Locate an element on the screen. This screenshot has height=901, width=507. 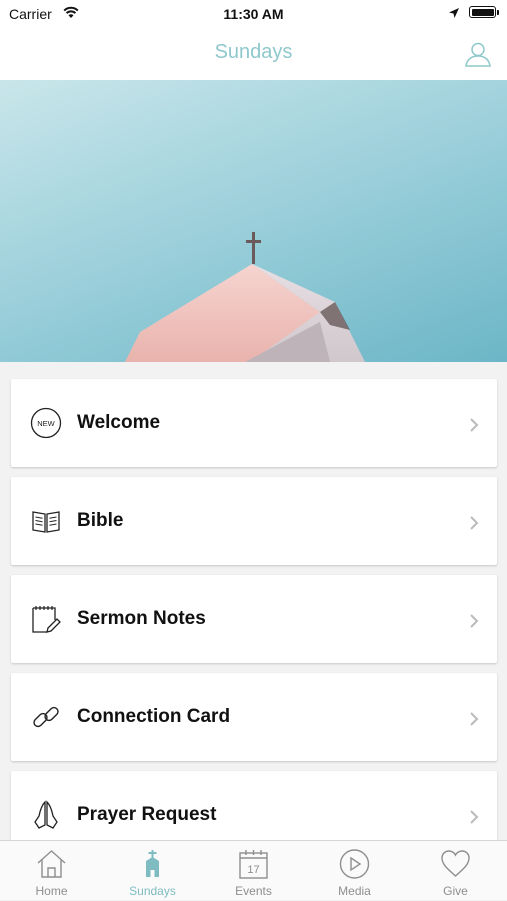
menu-item-bible: Bible is located at coordinates (254, 521).